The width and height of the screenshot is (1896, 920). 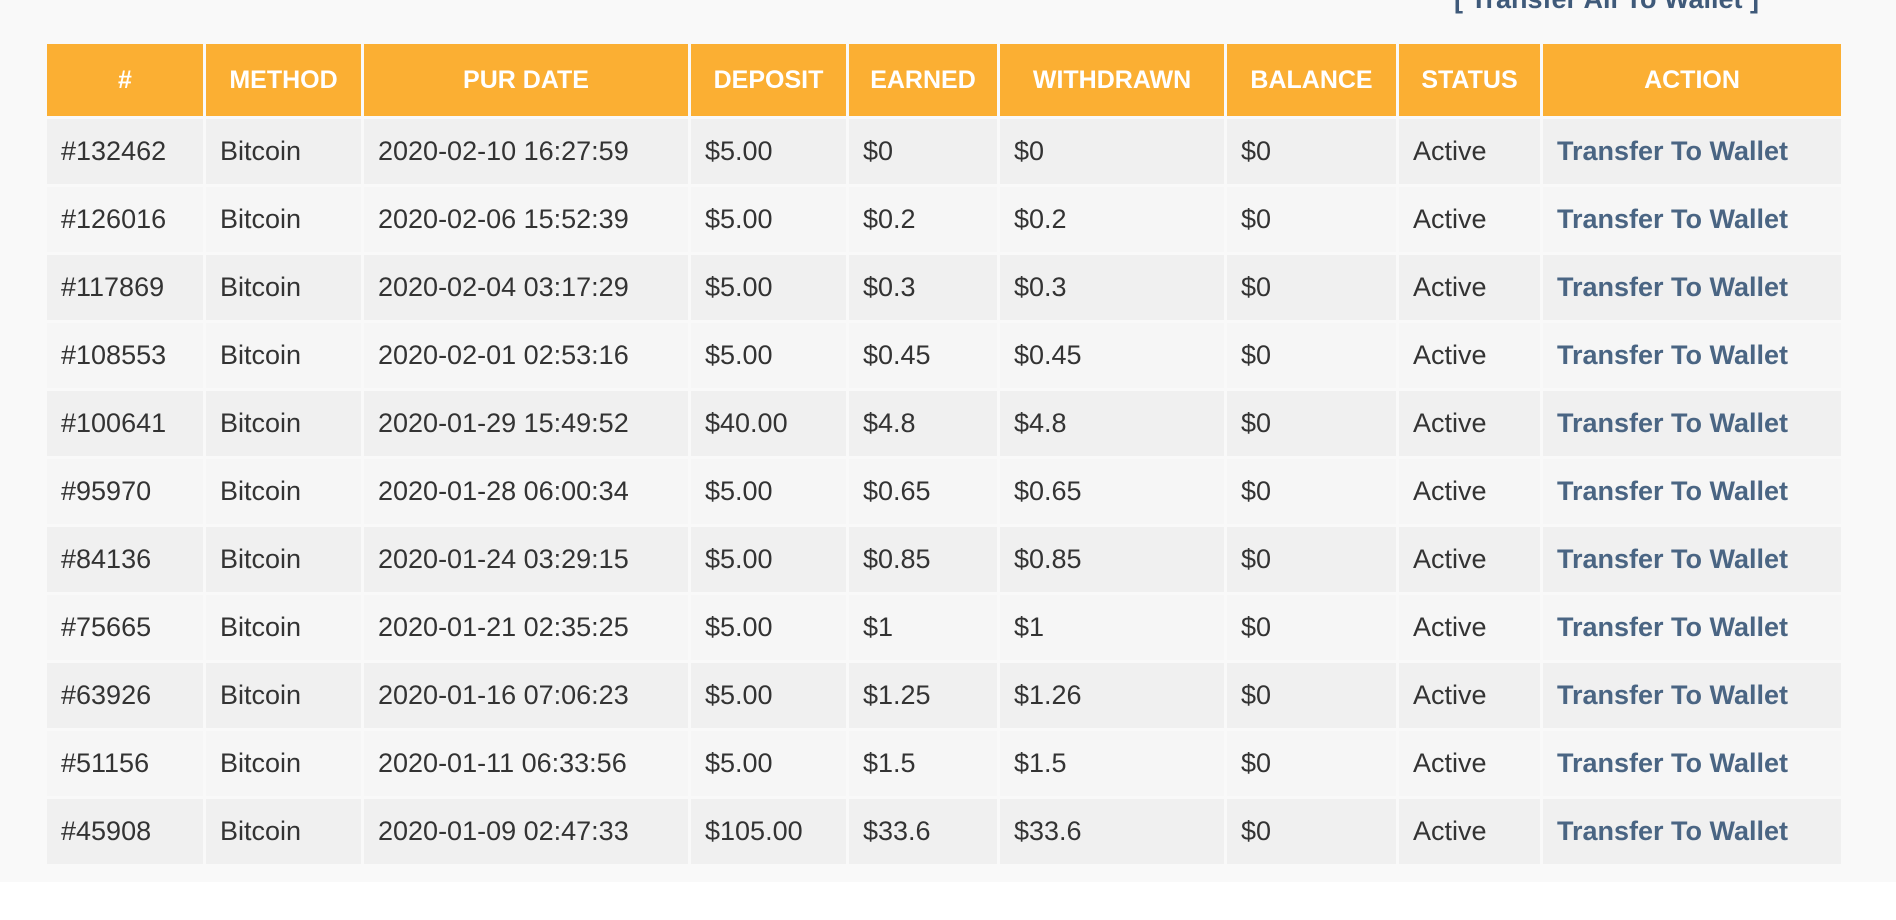 I want to click on purchase-date-cell: 2020-02-10 16:27:59, so click(x=526, y=151).